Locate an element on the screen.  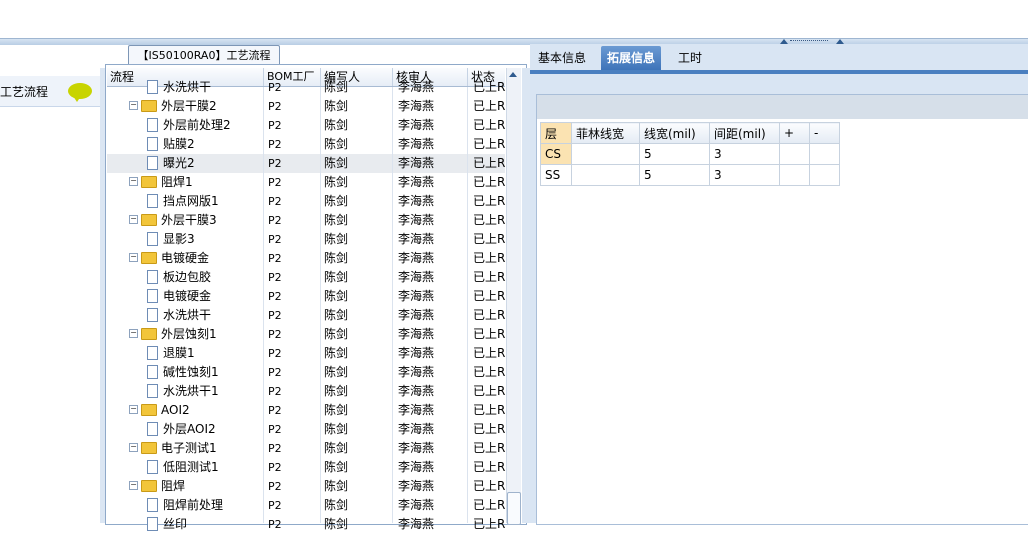
tree-row: − 电镀硬金 P2 陈剑 李海燕 已上R is located at coordinates (306, 258).